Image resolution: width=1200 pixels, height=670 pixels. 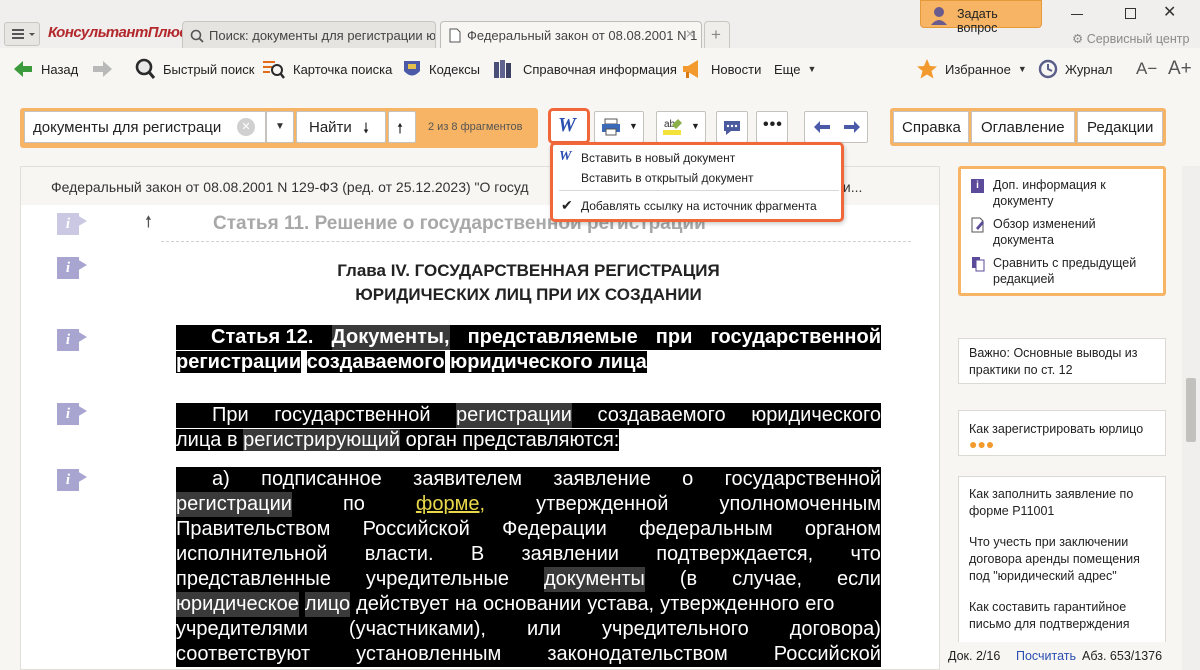 What do you see at coordinates (22, 34) in the screenshot?
I see `main-menu-button` at bounding box center [22, 34].